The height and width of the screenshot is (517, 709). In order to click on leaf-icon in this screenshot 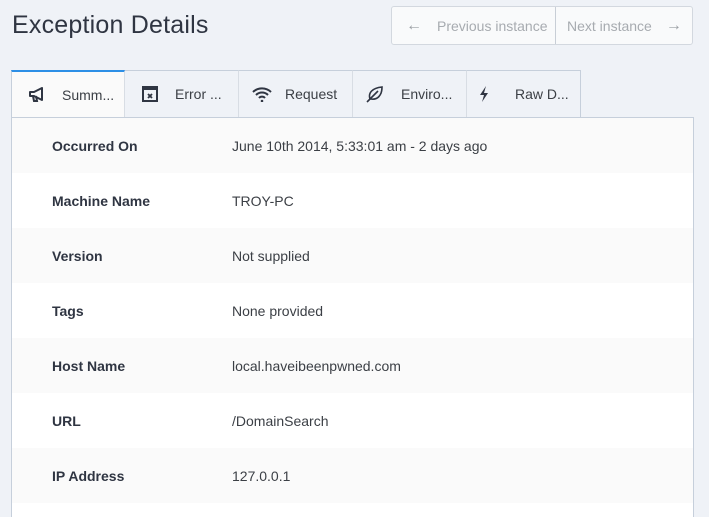, I will do `click(375, 94)`.